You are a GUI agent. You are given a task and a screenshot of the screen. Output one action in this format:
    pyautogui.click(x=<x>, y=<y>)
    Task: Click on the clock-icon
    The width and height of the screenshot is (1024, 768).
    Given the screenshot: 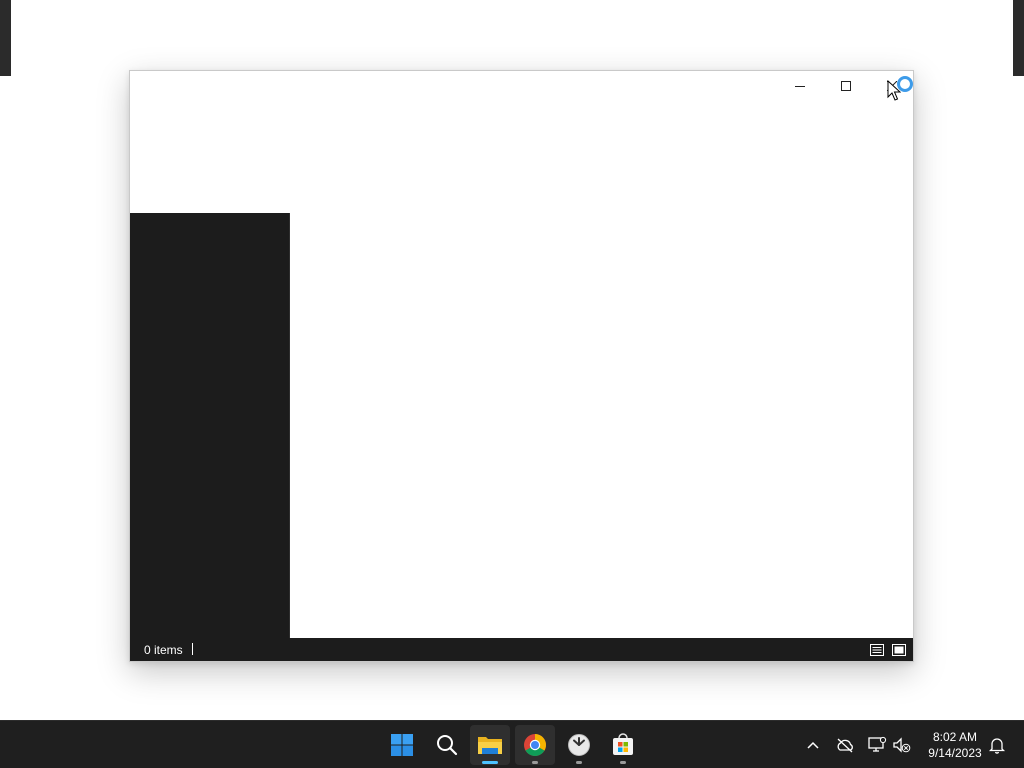 What is the action you would take?
    pyautogui.click(x=579, y=745)
    